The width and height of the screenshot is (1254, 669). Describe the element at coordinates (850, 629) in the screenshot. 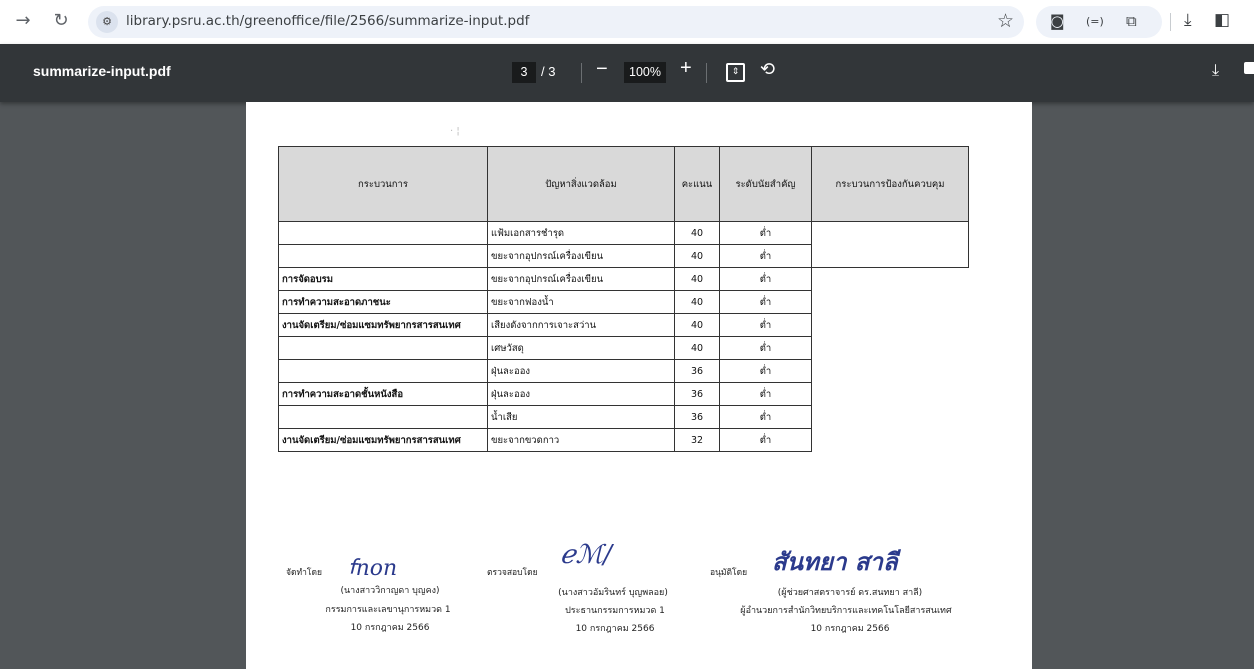

I see `approved-date: 10 กรกฎาคม 2566` at that location.